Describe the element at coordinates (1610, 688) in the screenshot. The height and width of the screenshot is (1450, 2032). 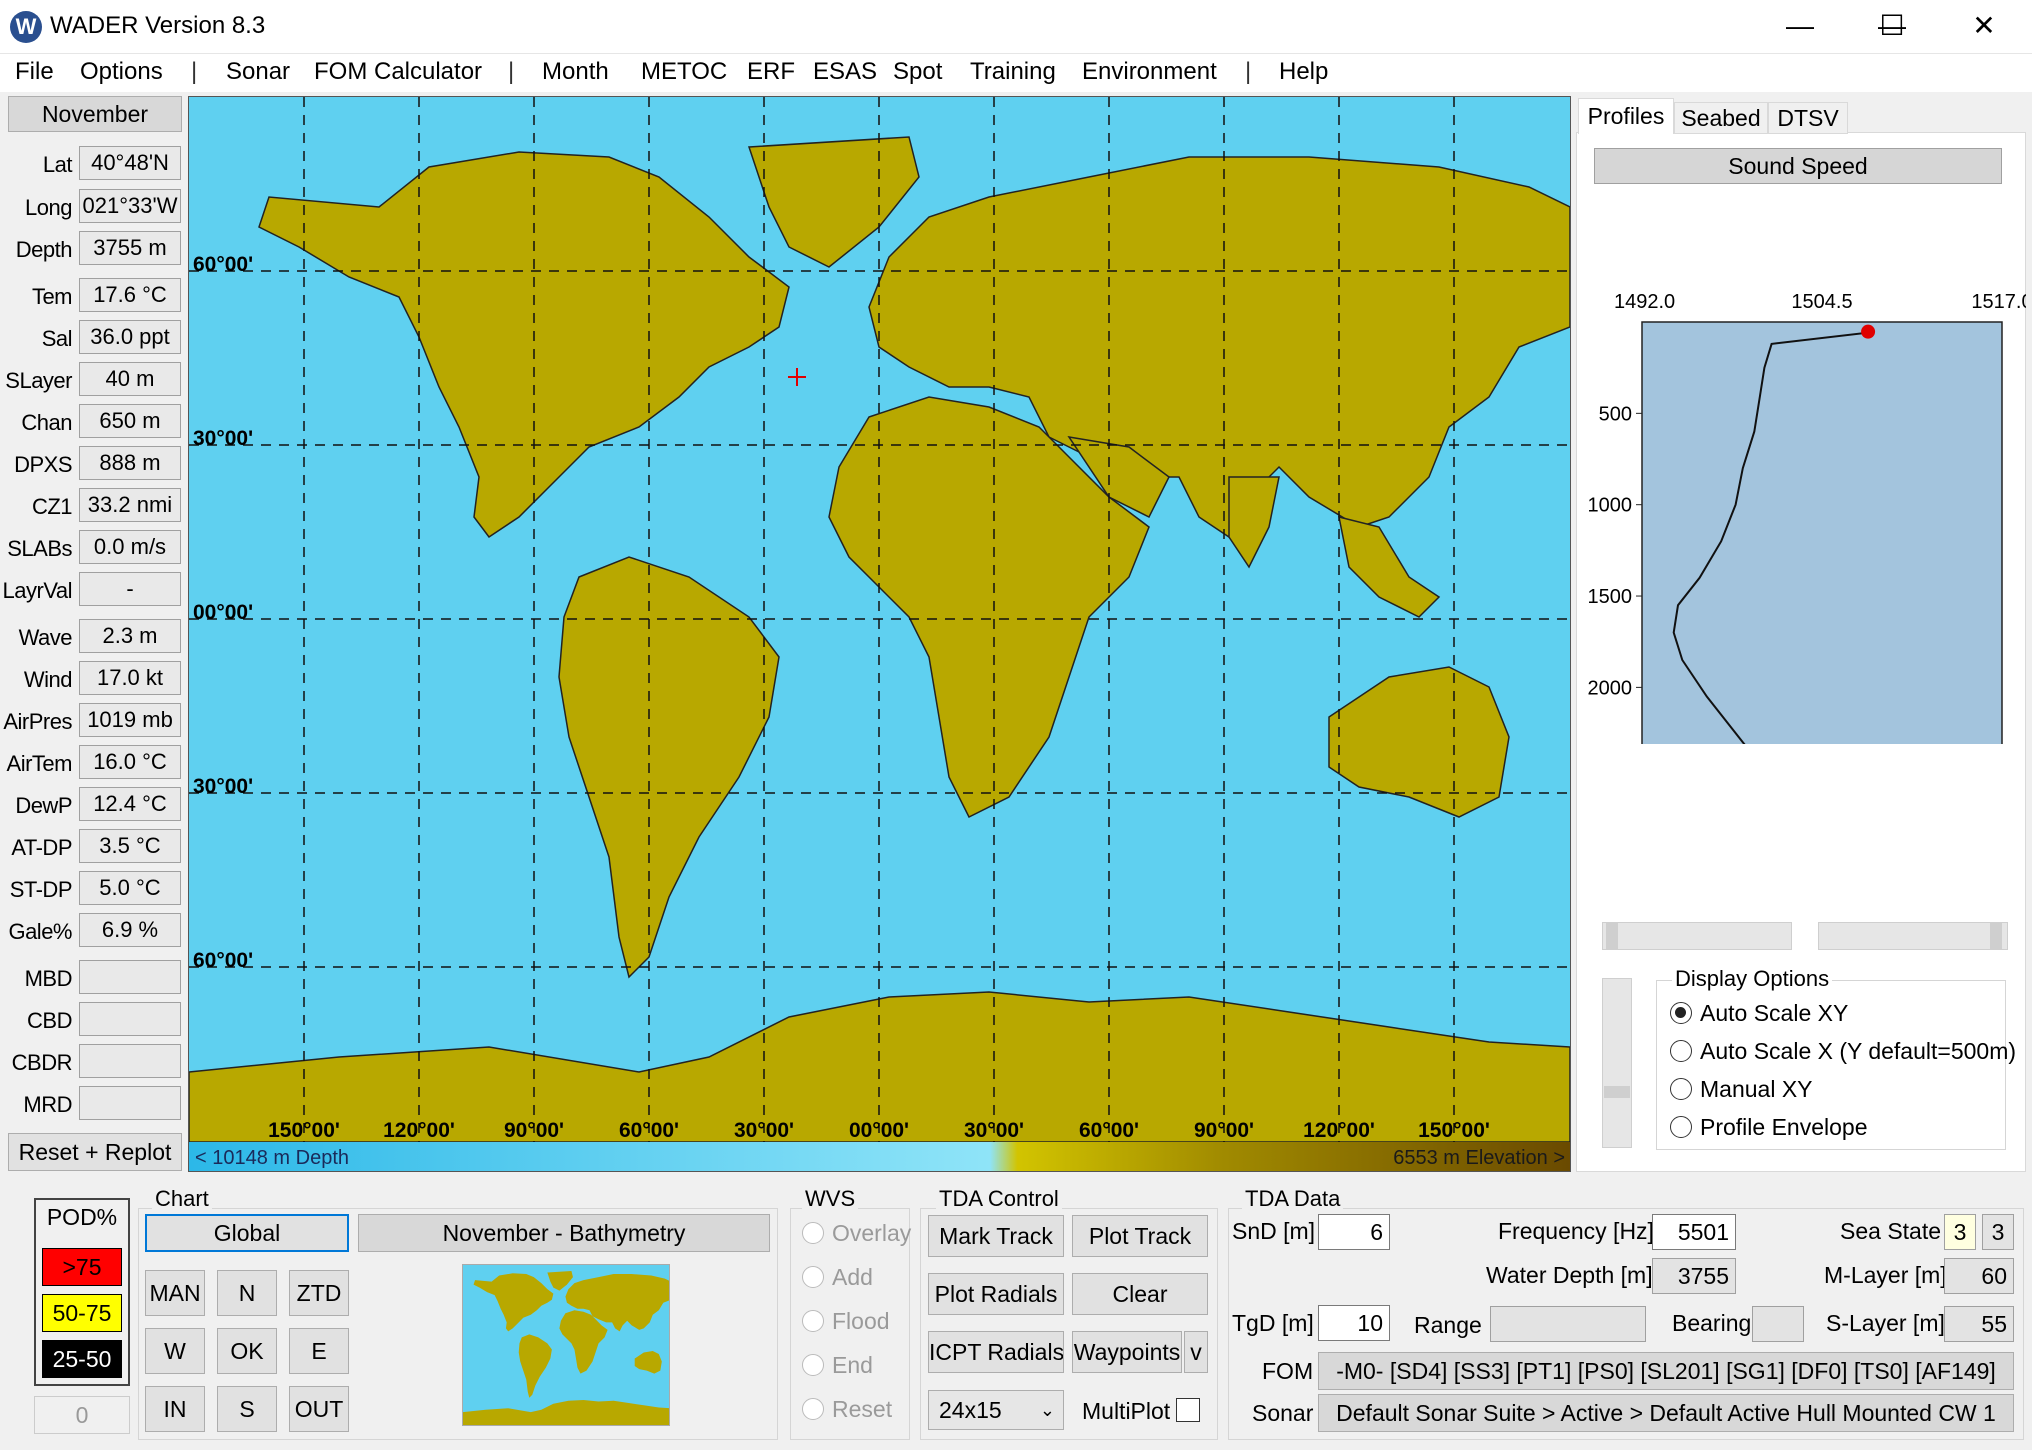
I see `y-tick-label: 2000` at that location.